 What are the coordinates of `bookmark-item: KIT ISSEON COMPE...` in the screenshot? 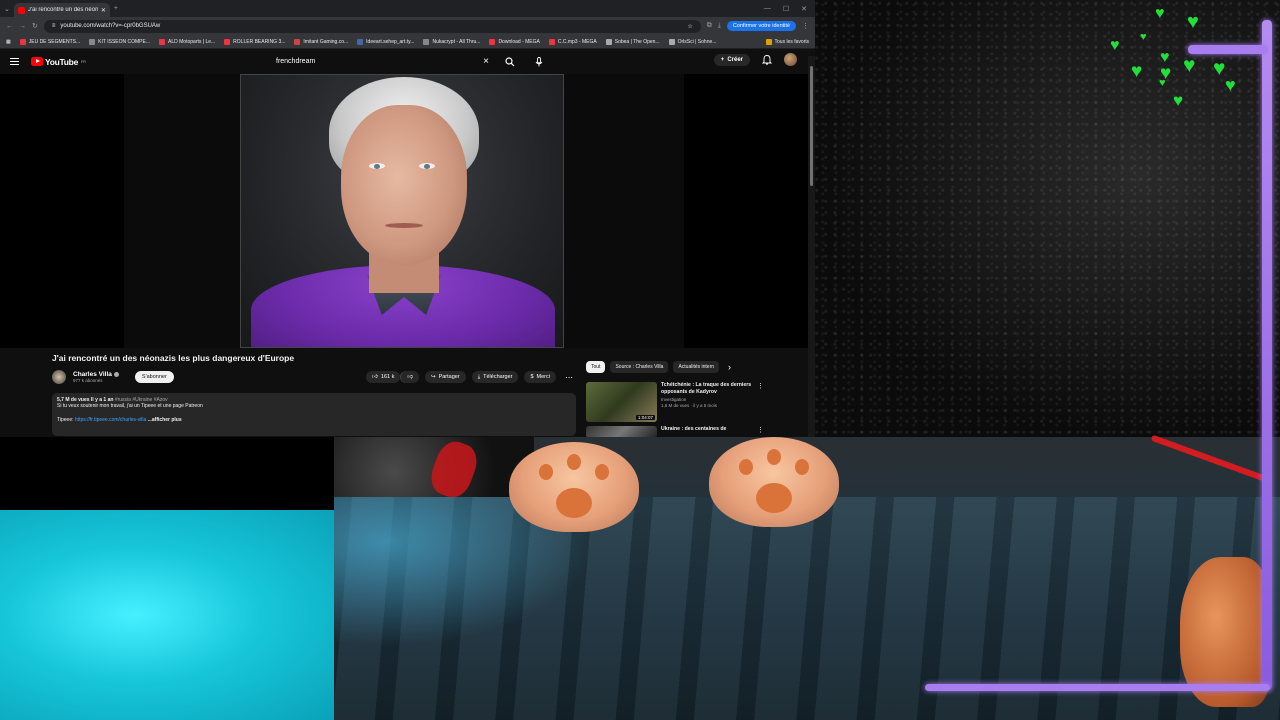 It's located at (119, 41).